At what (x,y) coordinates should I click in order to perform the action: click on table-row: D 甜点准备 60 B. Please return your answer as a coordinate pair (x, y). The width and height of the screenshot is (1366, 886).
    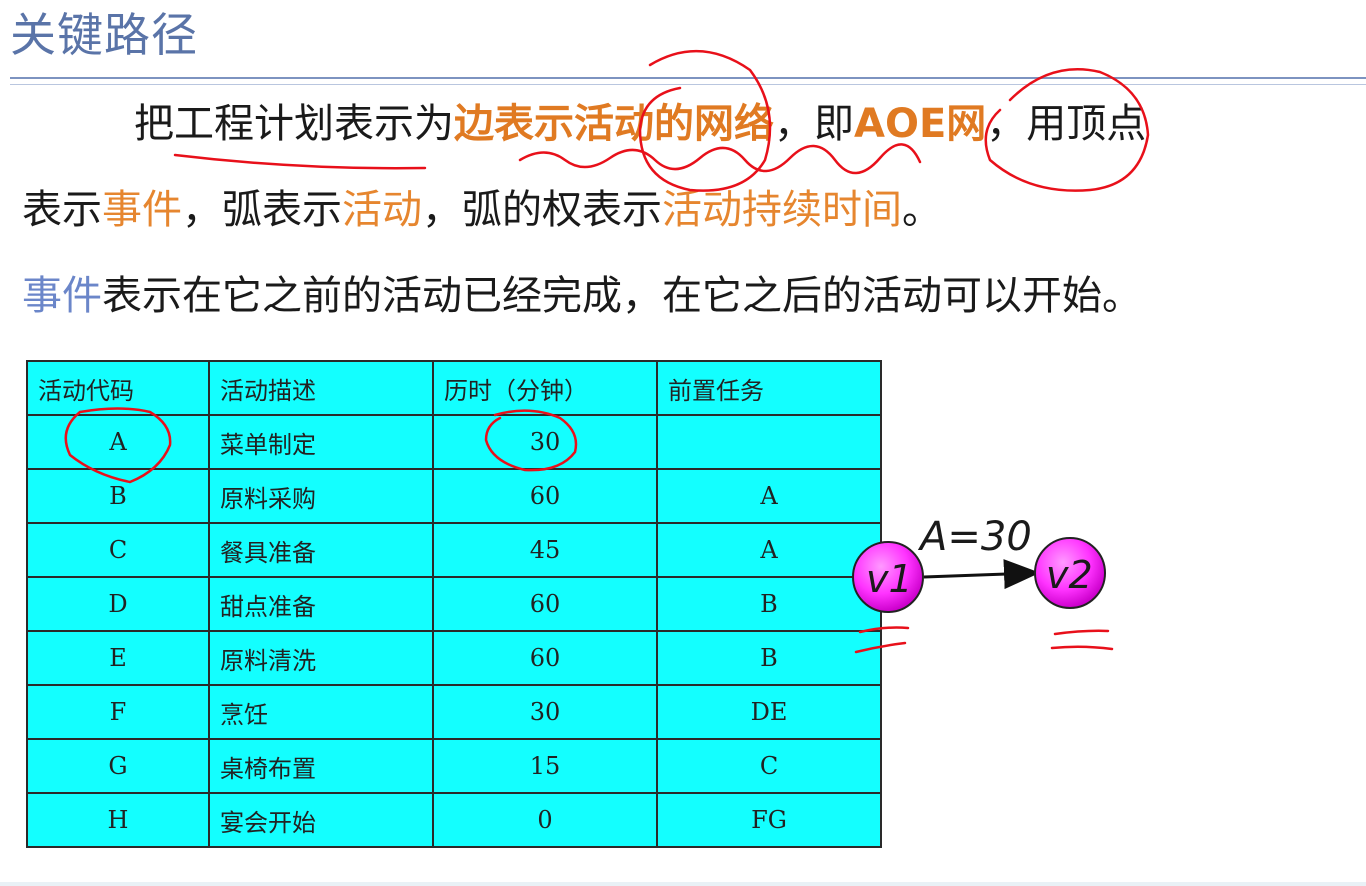
    Looking at the image, I should click on (454, 604).